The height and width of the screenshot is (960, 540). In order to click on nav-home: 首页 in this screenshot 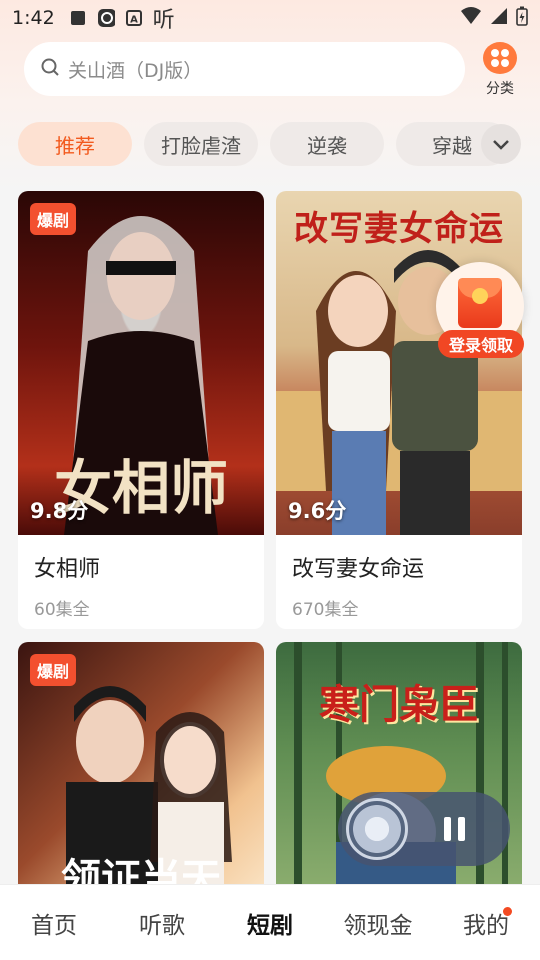, I will do `click(54, 923)`.